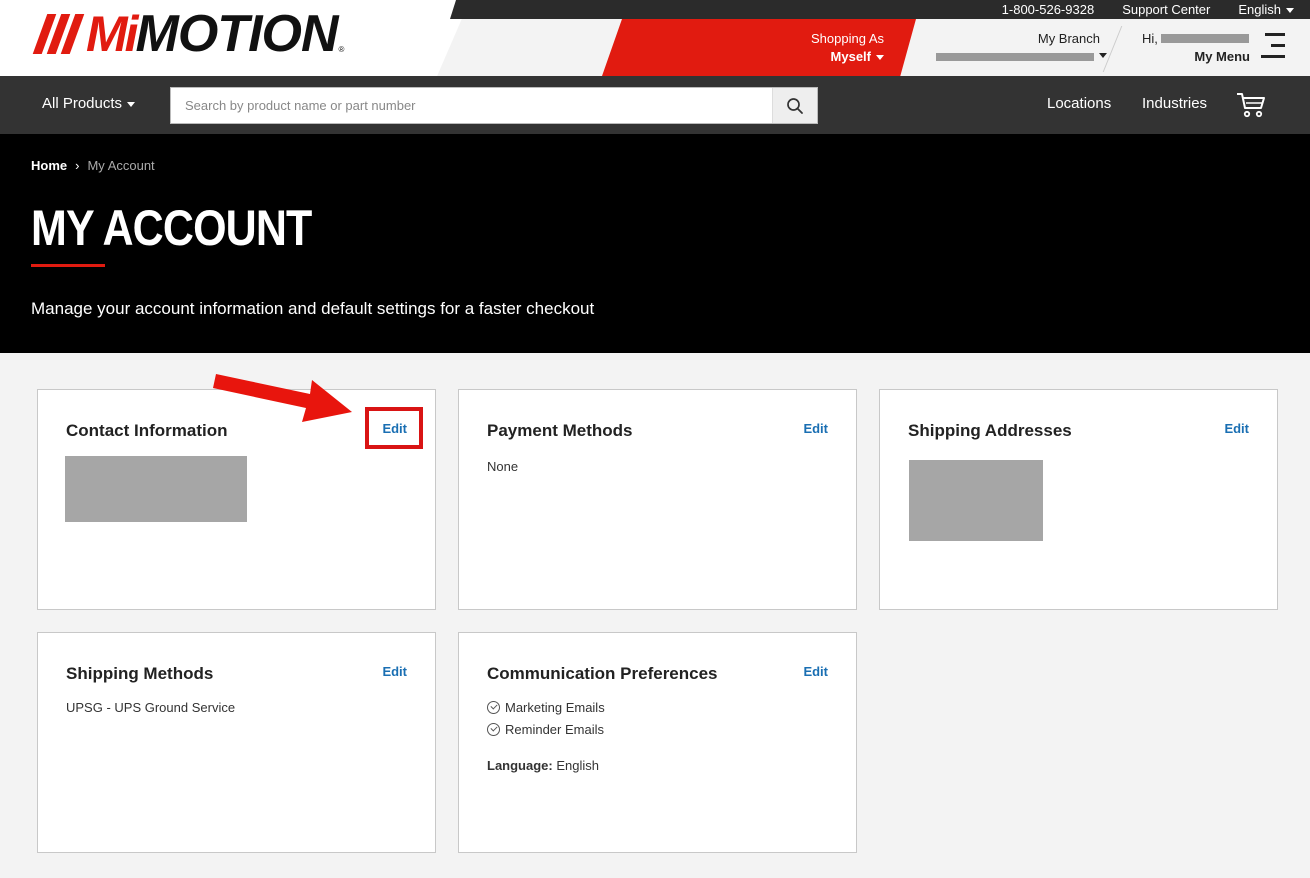 The width and height of the screenshot is (1310, 878). What do you see at coordinates (577, 765) in the screenshot?
I see `language-value: English` at bounding box center [577, 765].